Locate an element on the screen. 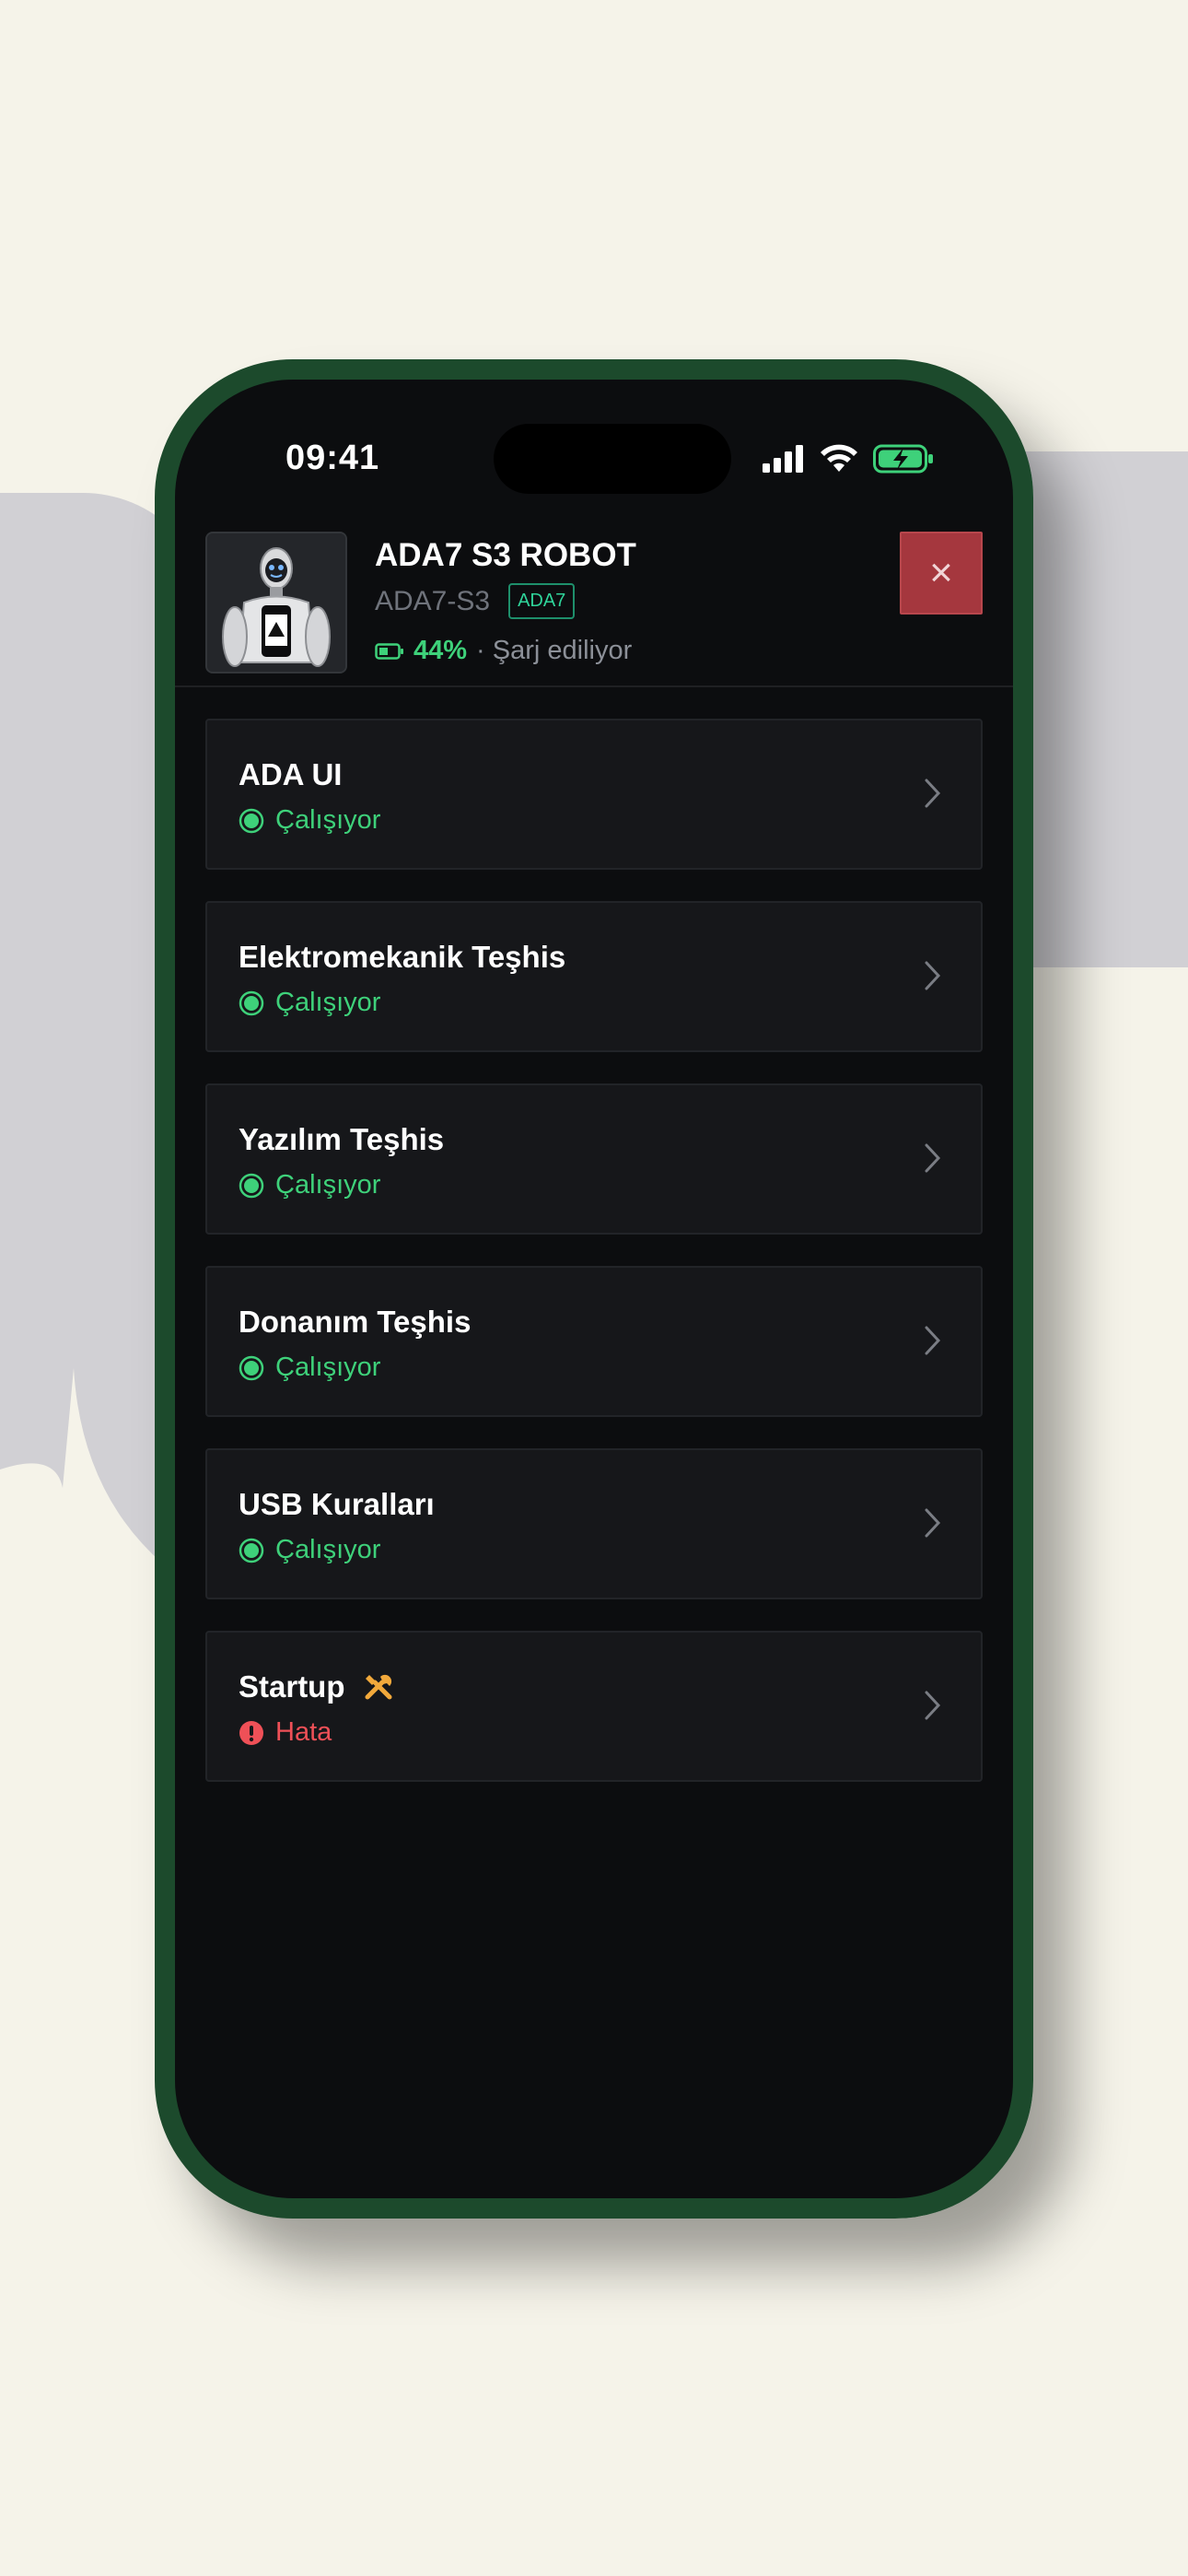 The width and height of the screenshot is (1188, 2576). item-name: USB Kuralları is located at coordinates (337, 1504).